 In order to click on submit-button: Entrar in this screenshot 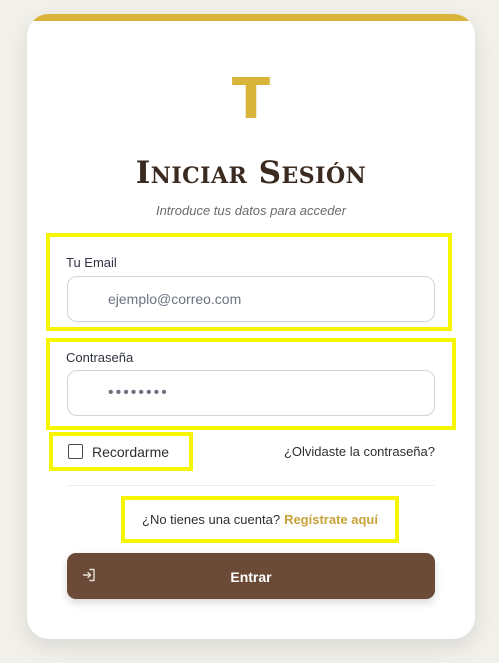, I will do `click(251, 576)`.